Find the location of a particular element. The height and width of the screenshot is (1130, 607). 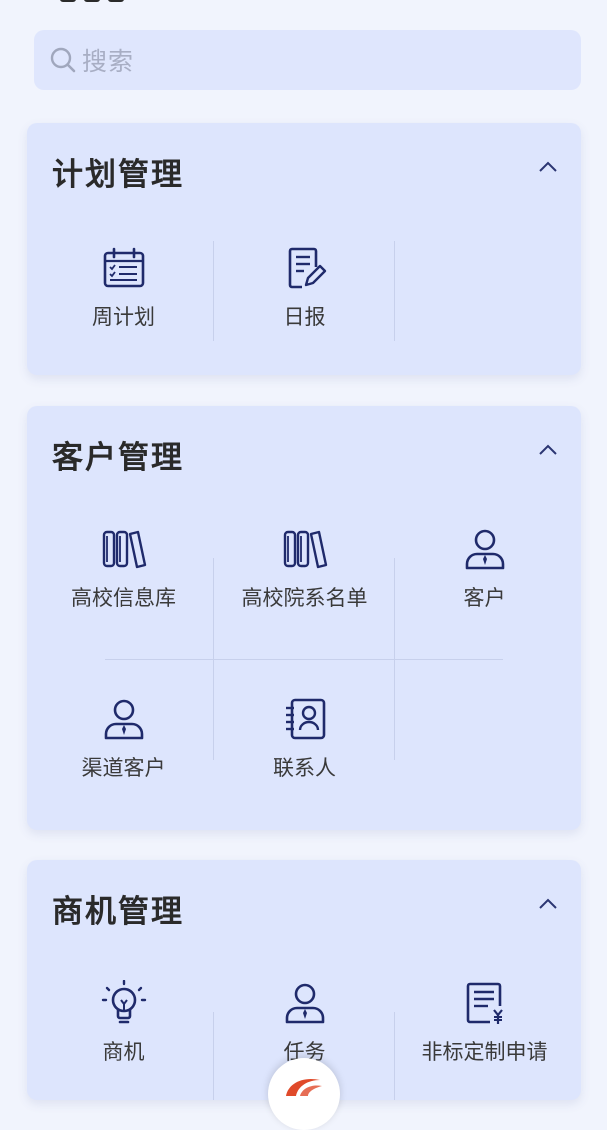

menu-item-opportunity: 商机 is located at coordinates (123, 1023).